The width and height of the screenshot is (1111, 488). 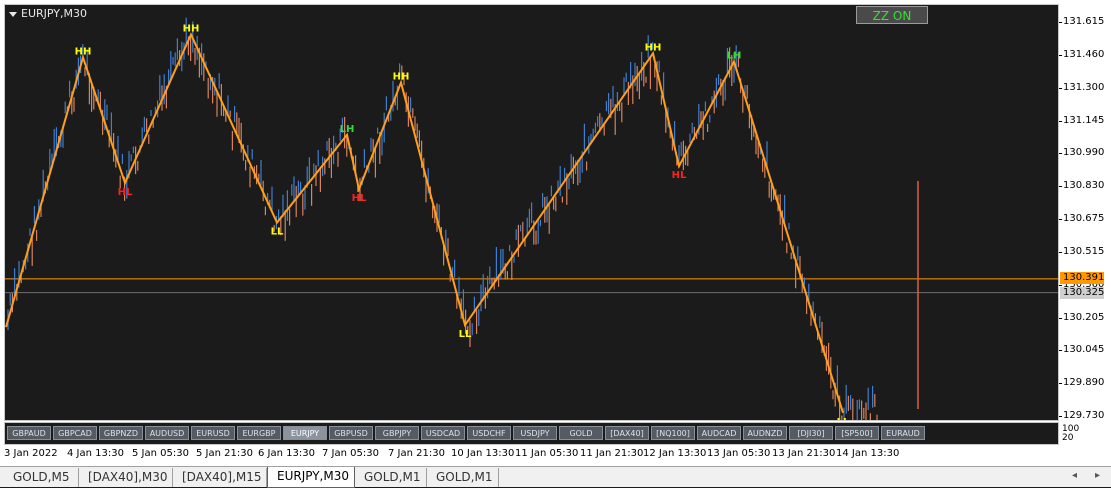 I want to click on price-tick-label: 130.205, so click(x=1084, y=317).